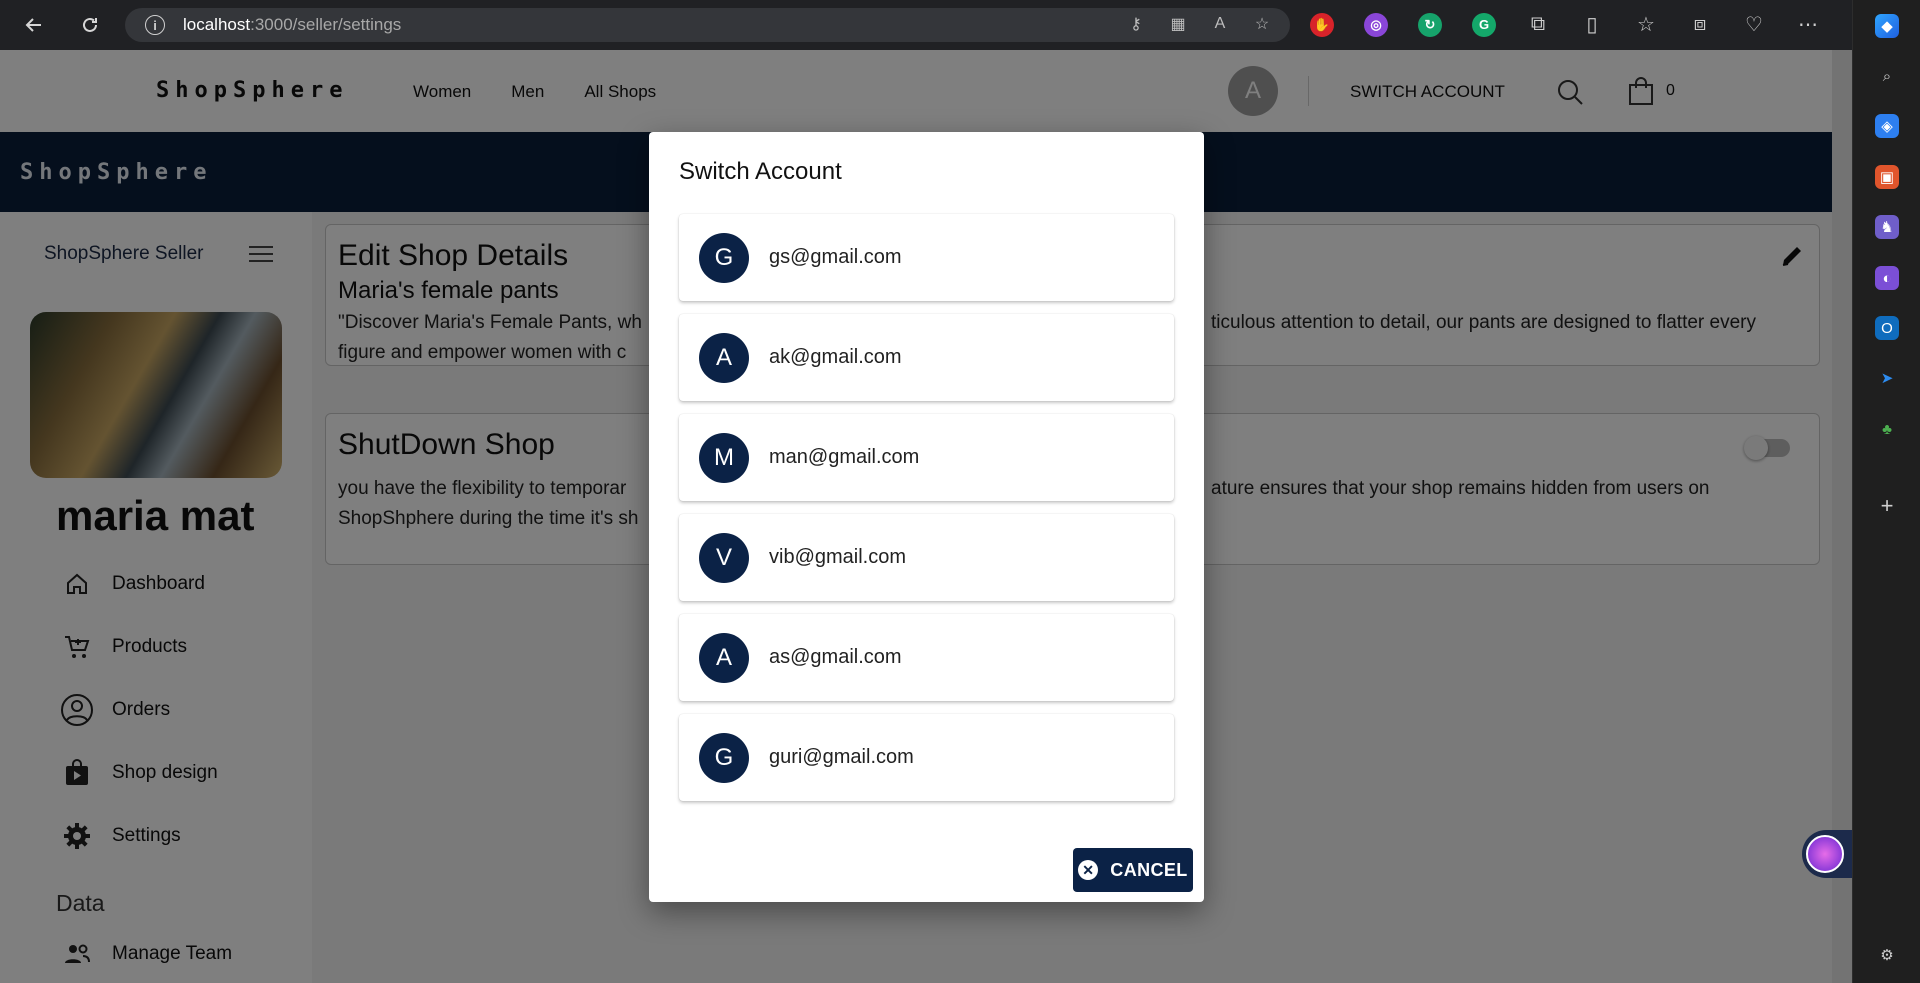 This screenshot has width=1920, height=983. What do you see at coordinates (1887, 955) in the screenshot?
I see `settings-sidebar-icon: ⚙` at bounding box center [1887, 955].